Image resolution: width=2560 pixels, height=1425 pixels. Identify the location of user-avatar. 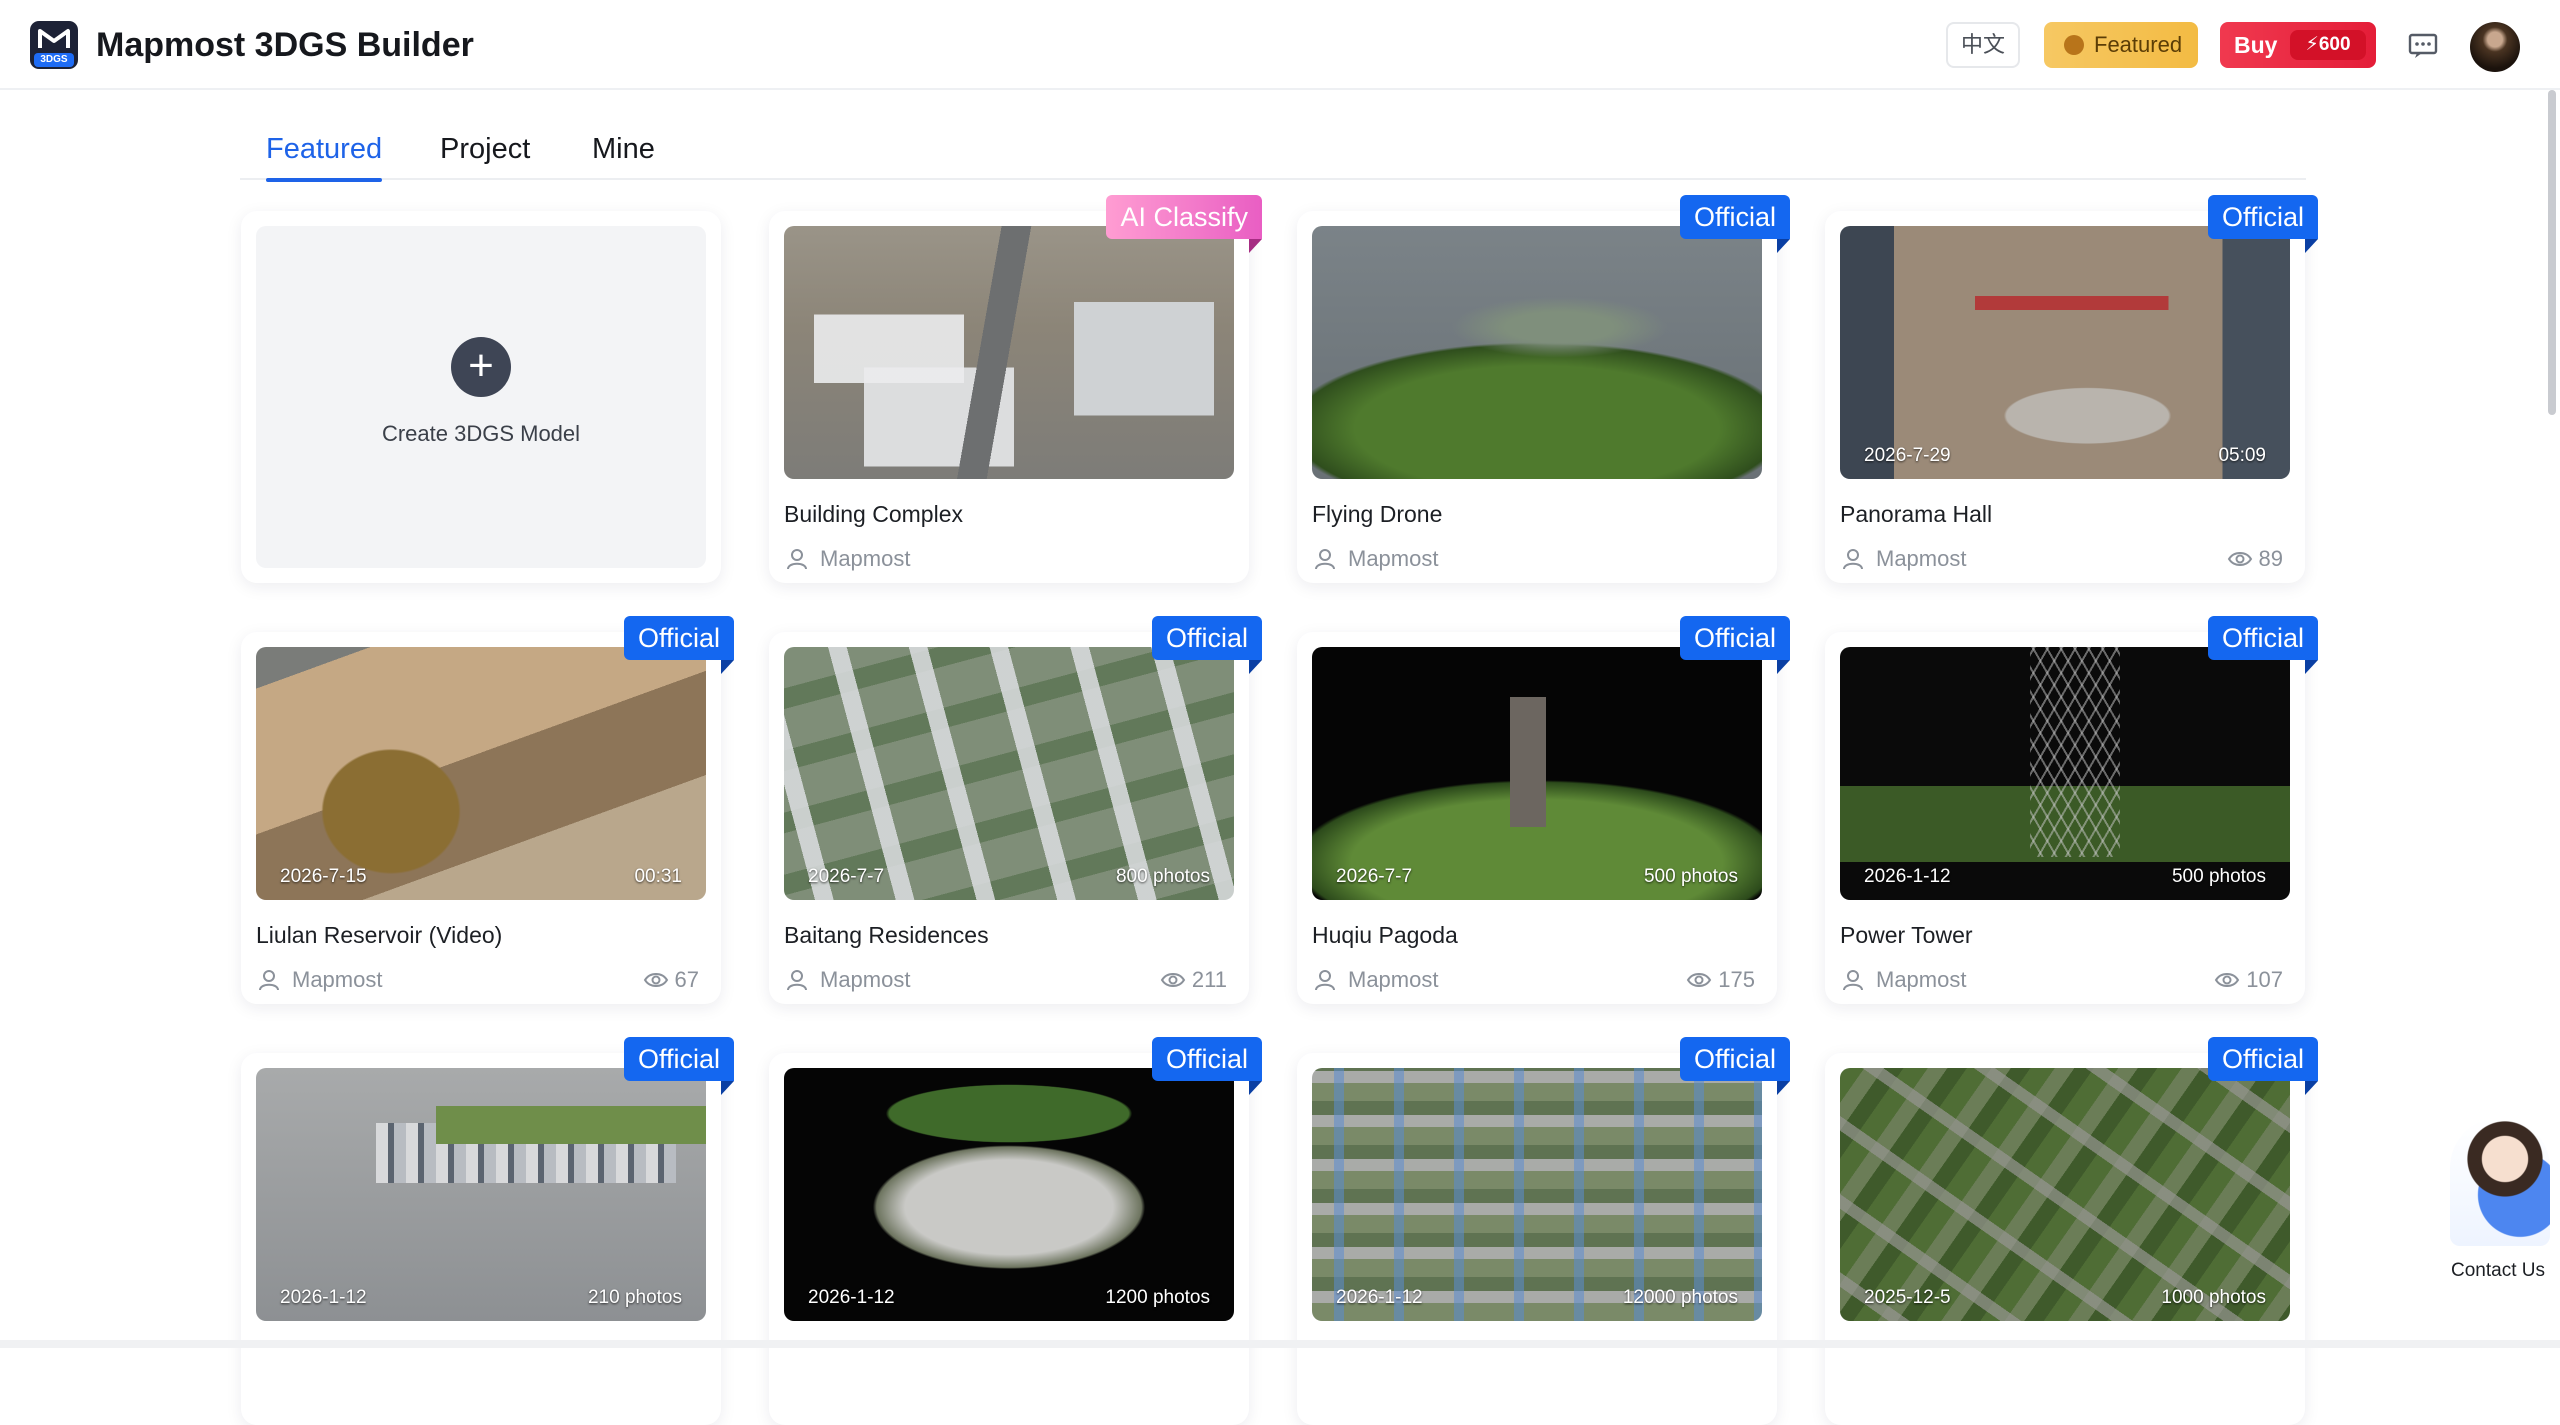
(2495, 47).